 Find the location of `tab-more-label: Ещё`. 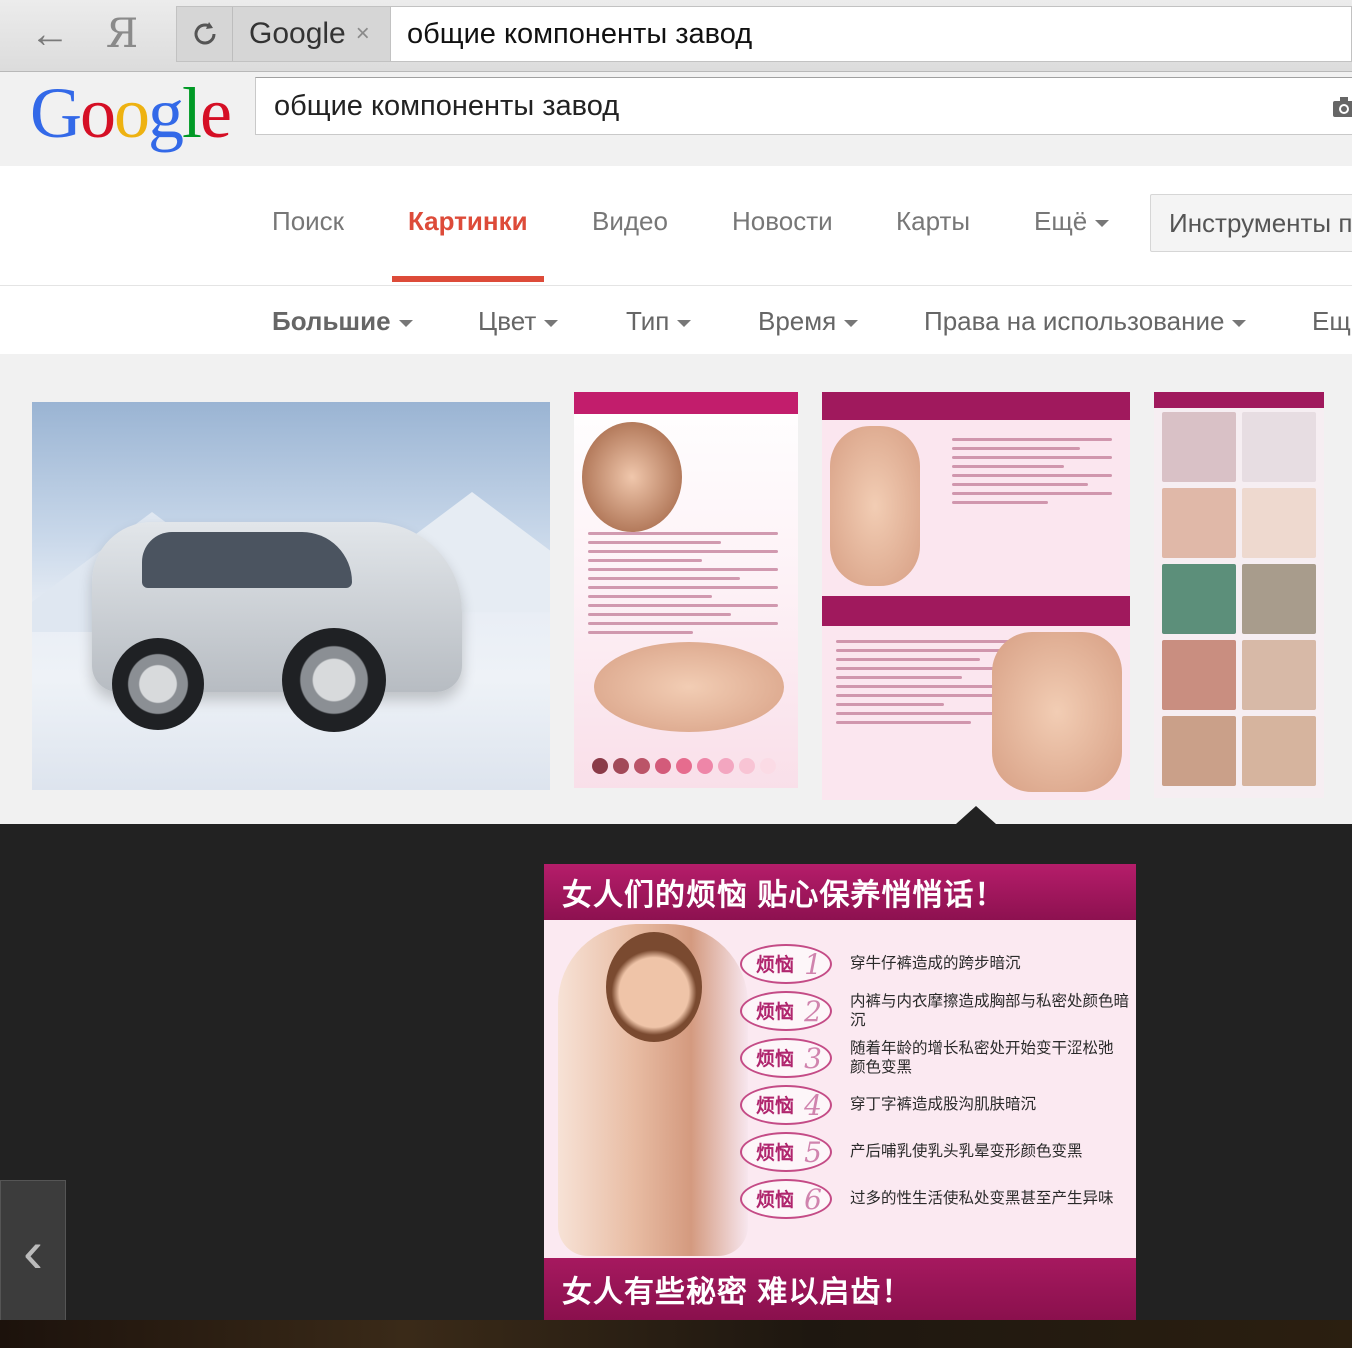

tab-more-label: Ещё is located at coordinates (1061, 221).